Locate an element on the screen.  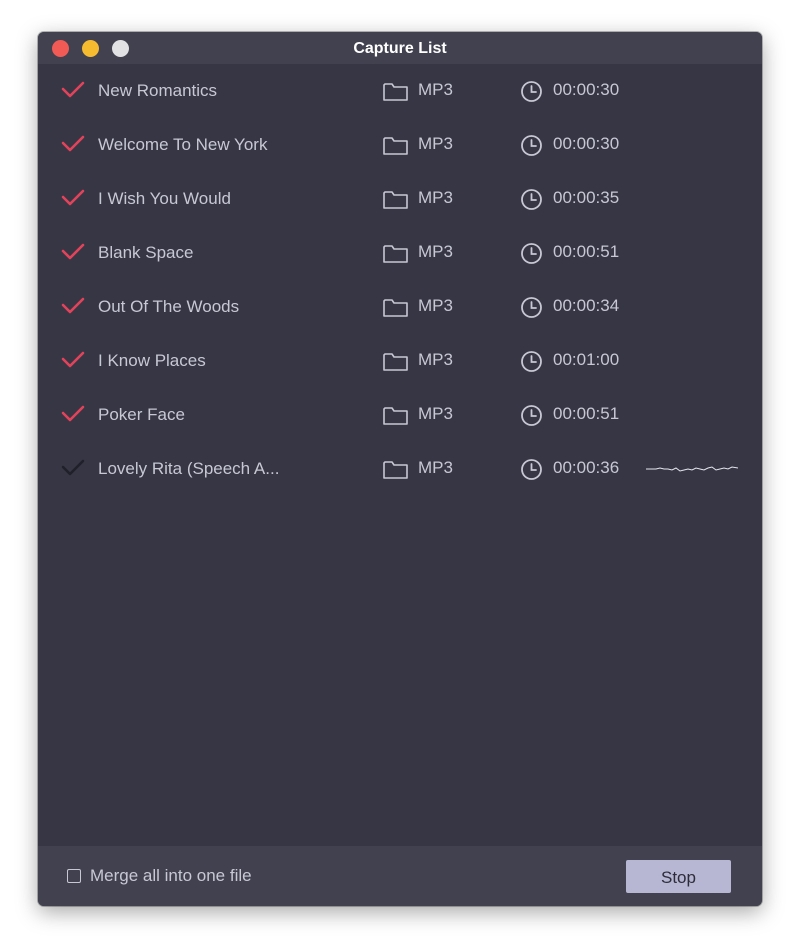
track-row: Lovely Rita (Speech A... MP3 00:00:36 is located at coordinates (400, 469).